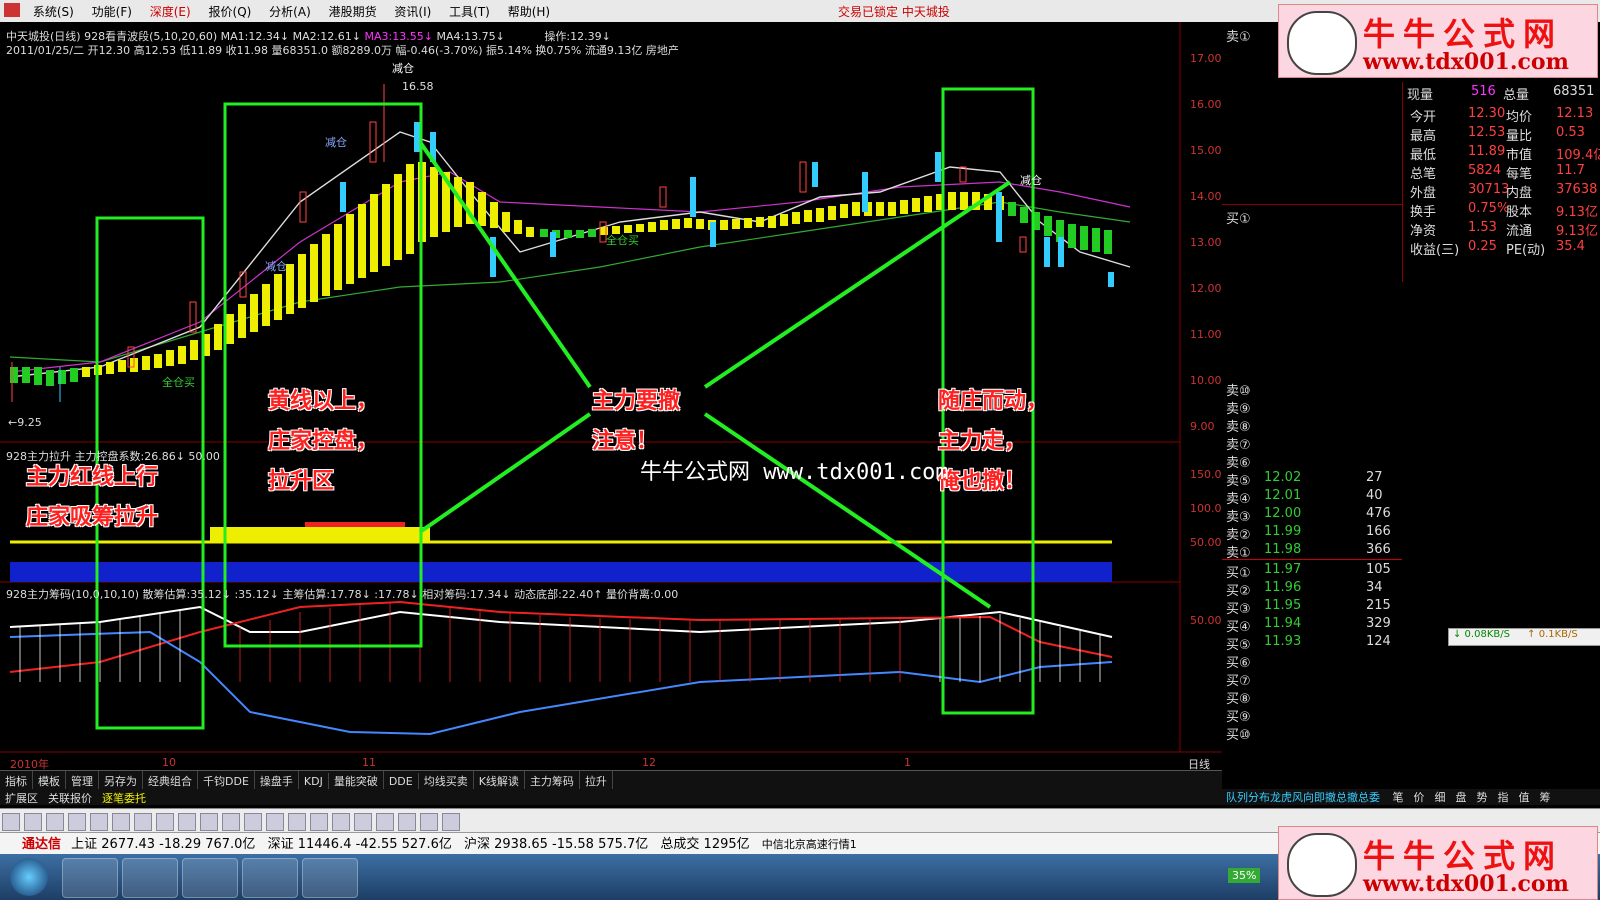 This screenshot has height=900, width=1600. I want to click on x-label-10: 10, so click(169, 762).